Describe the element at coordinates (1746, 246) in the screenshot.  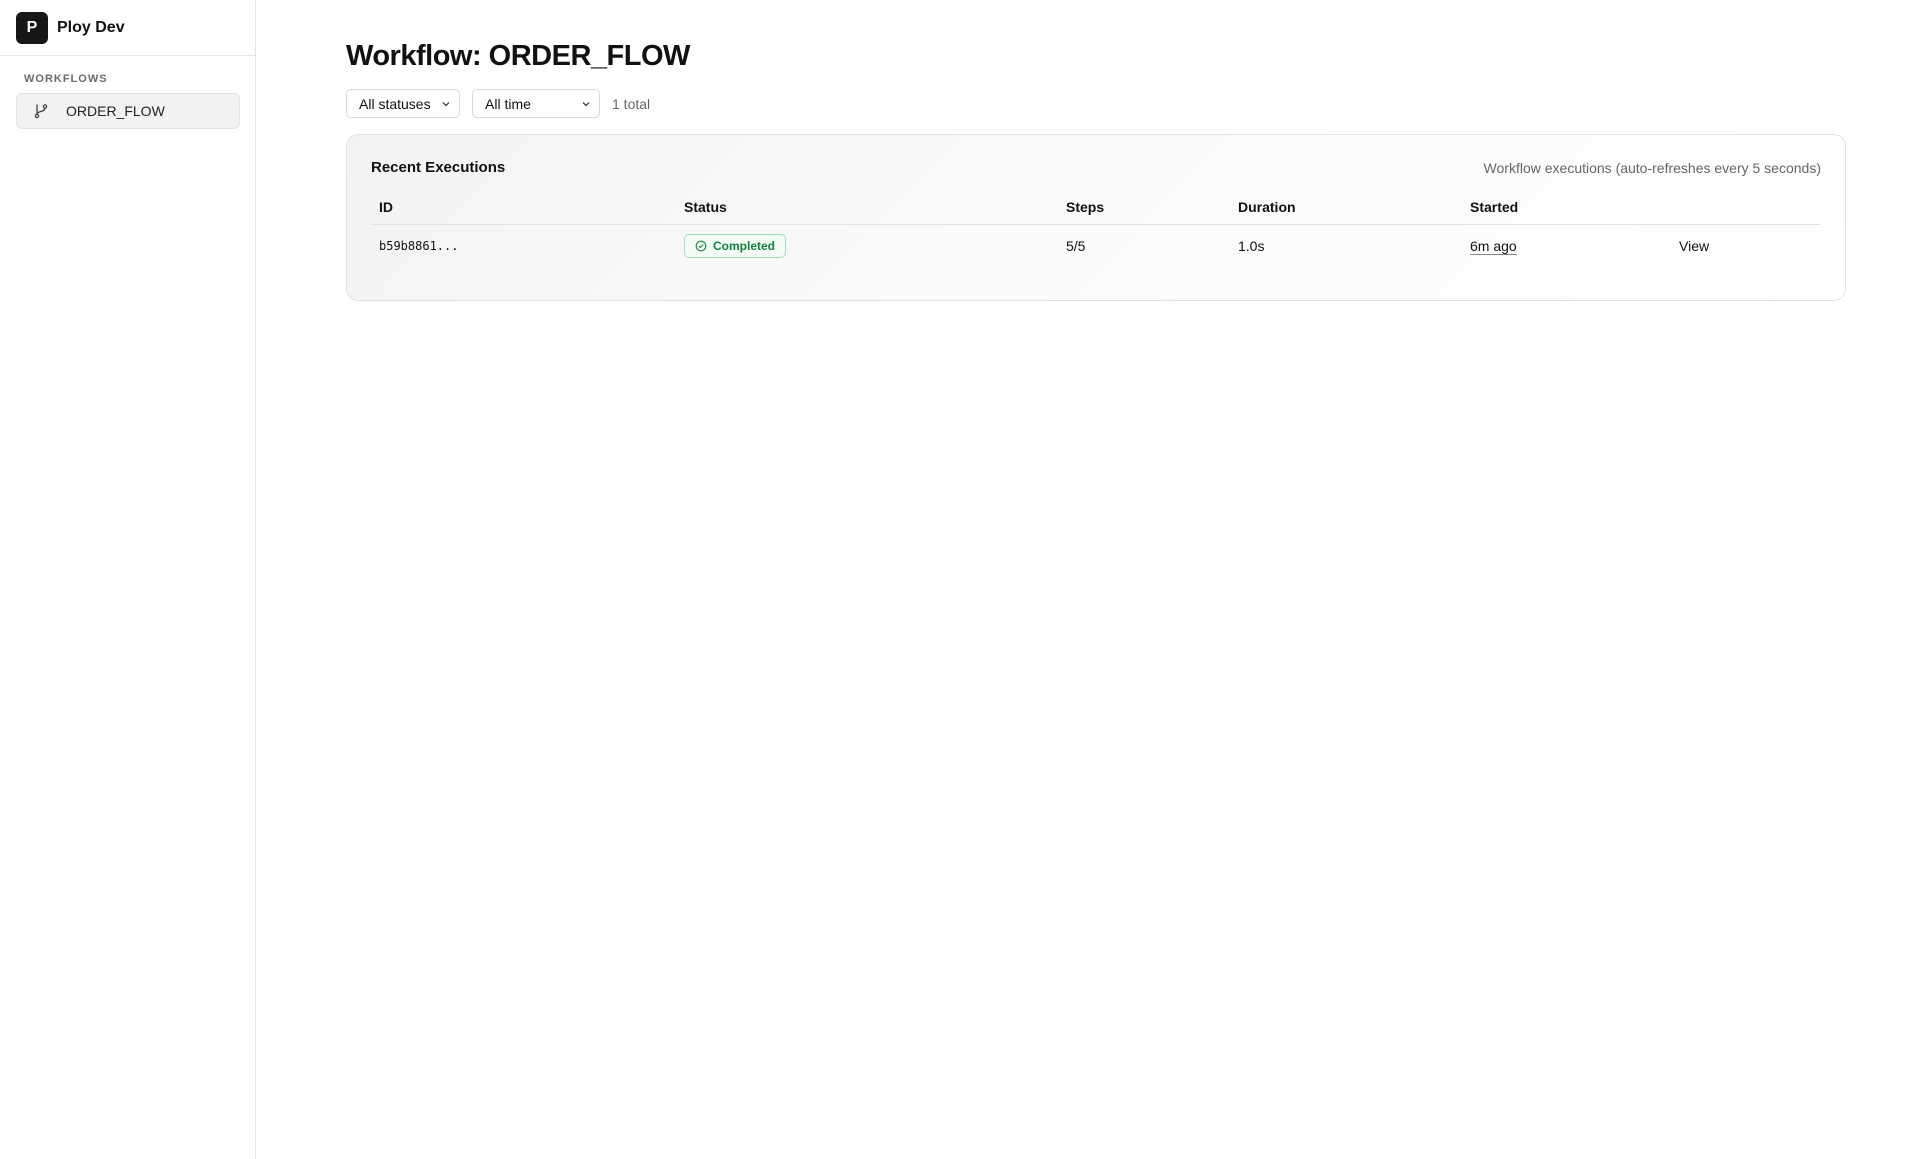
I see `execution-actions-cell: View` at that location.